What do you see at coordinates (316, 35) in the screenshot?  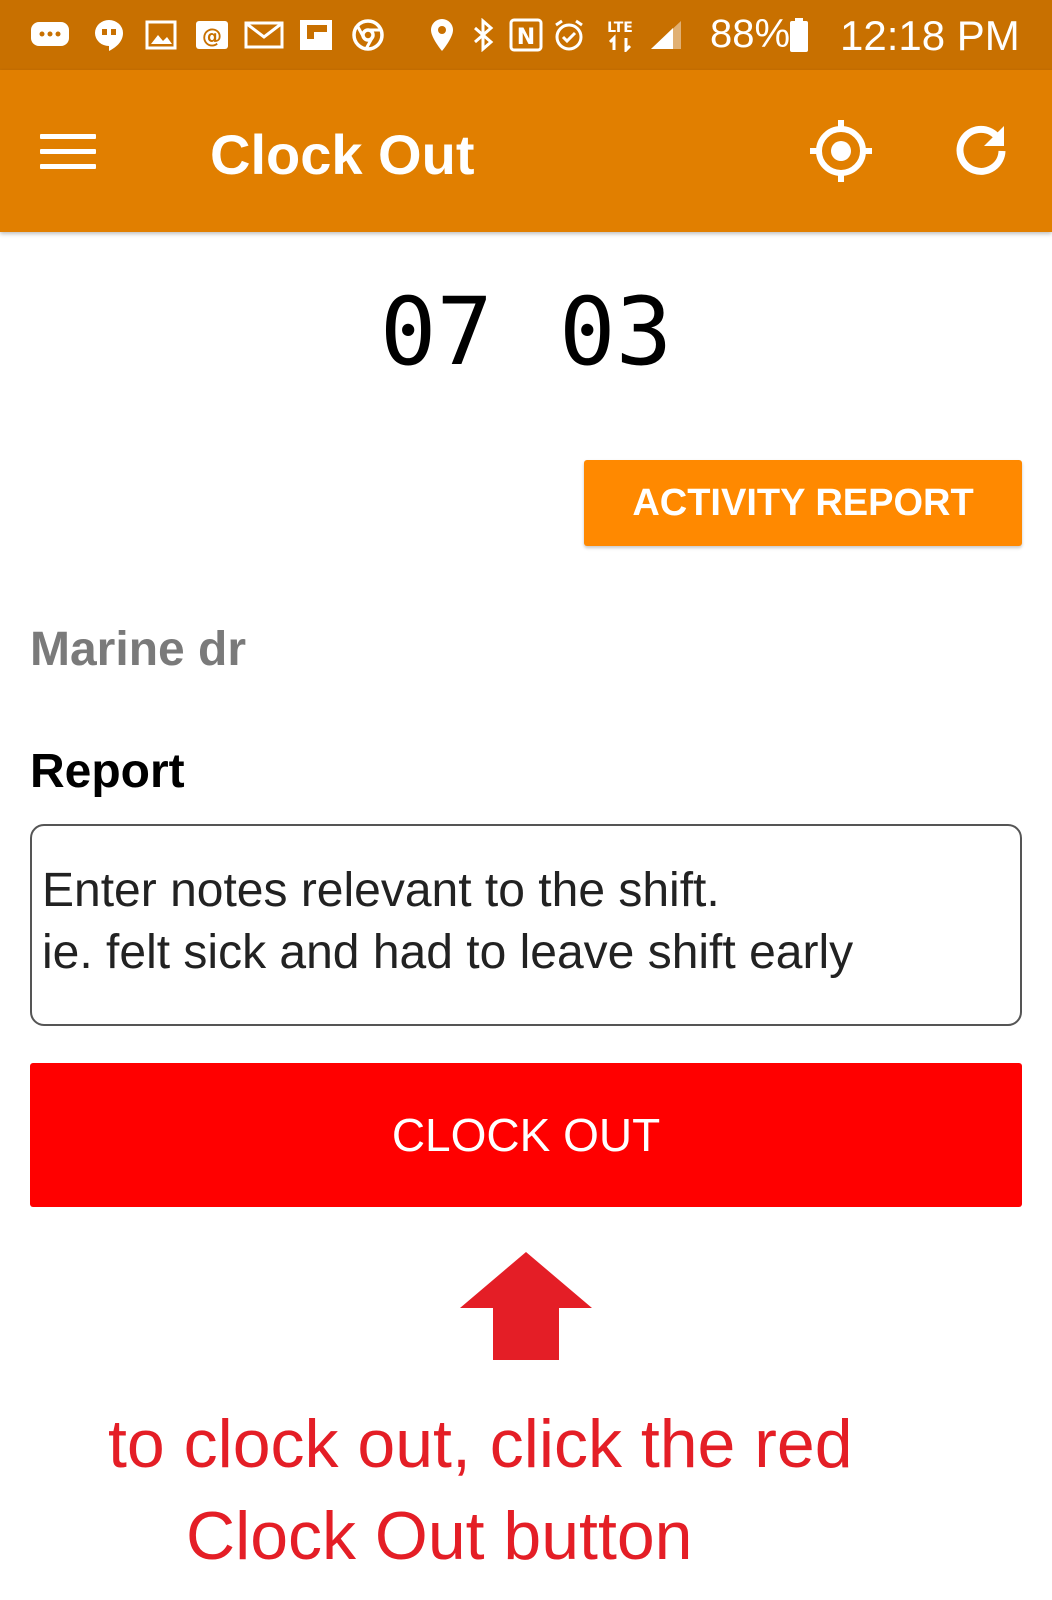 I see `flipboard-icon` at bounding box center [316, 35].